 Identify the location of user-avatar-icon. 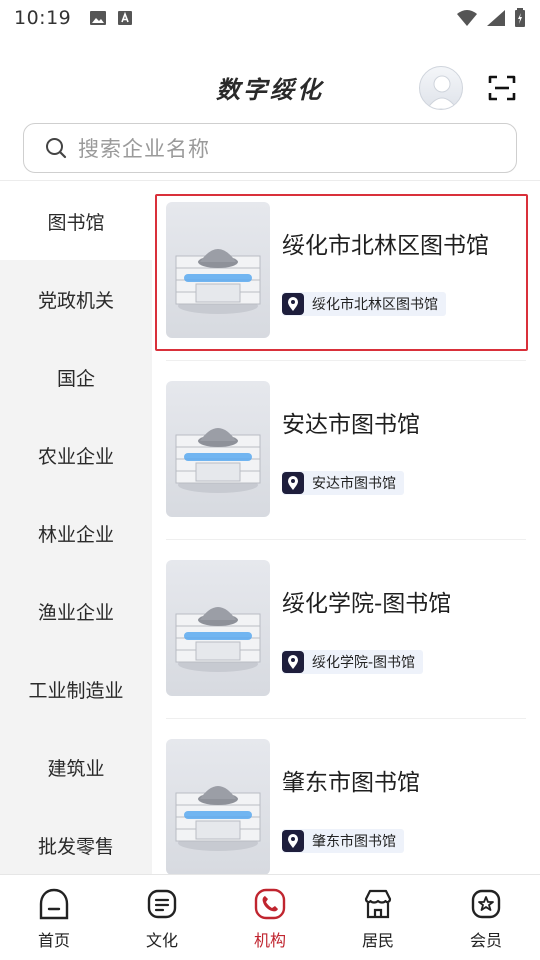
(442, 92).